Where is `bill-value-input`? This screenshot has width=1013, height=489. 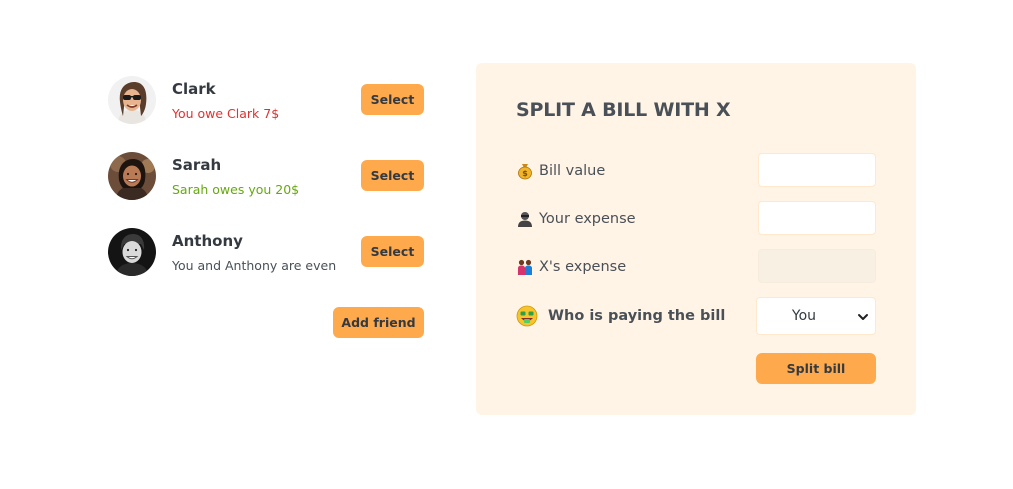 bill-value-input is located at coordinates (817, 170).